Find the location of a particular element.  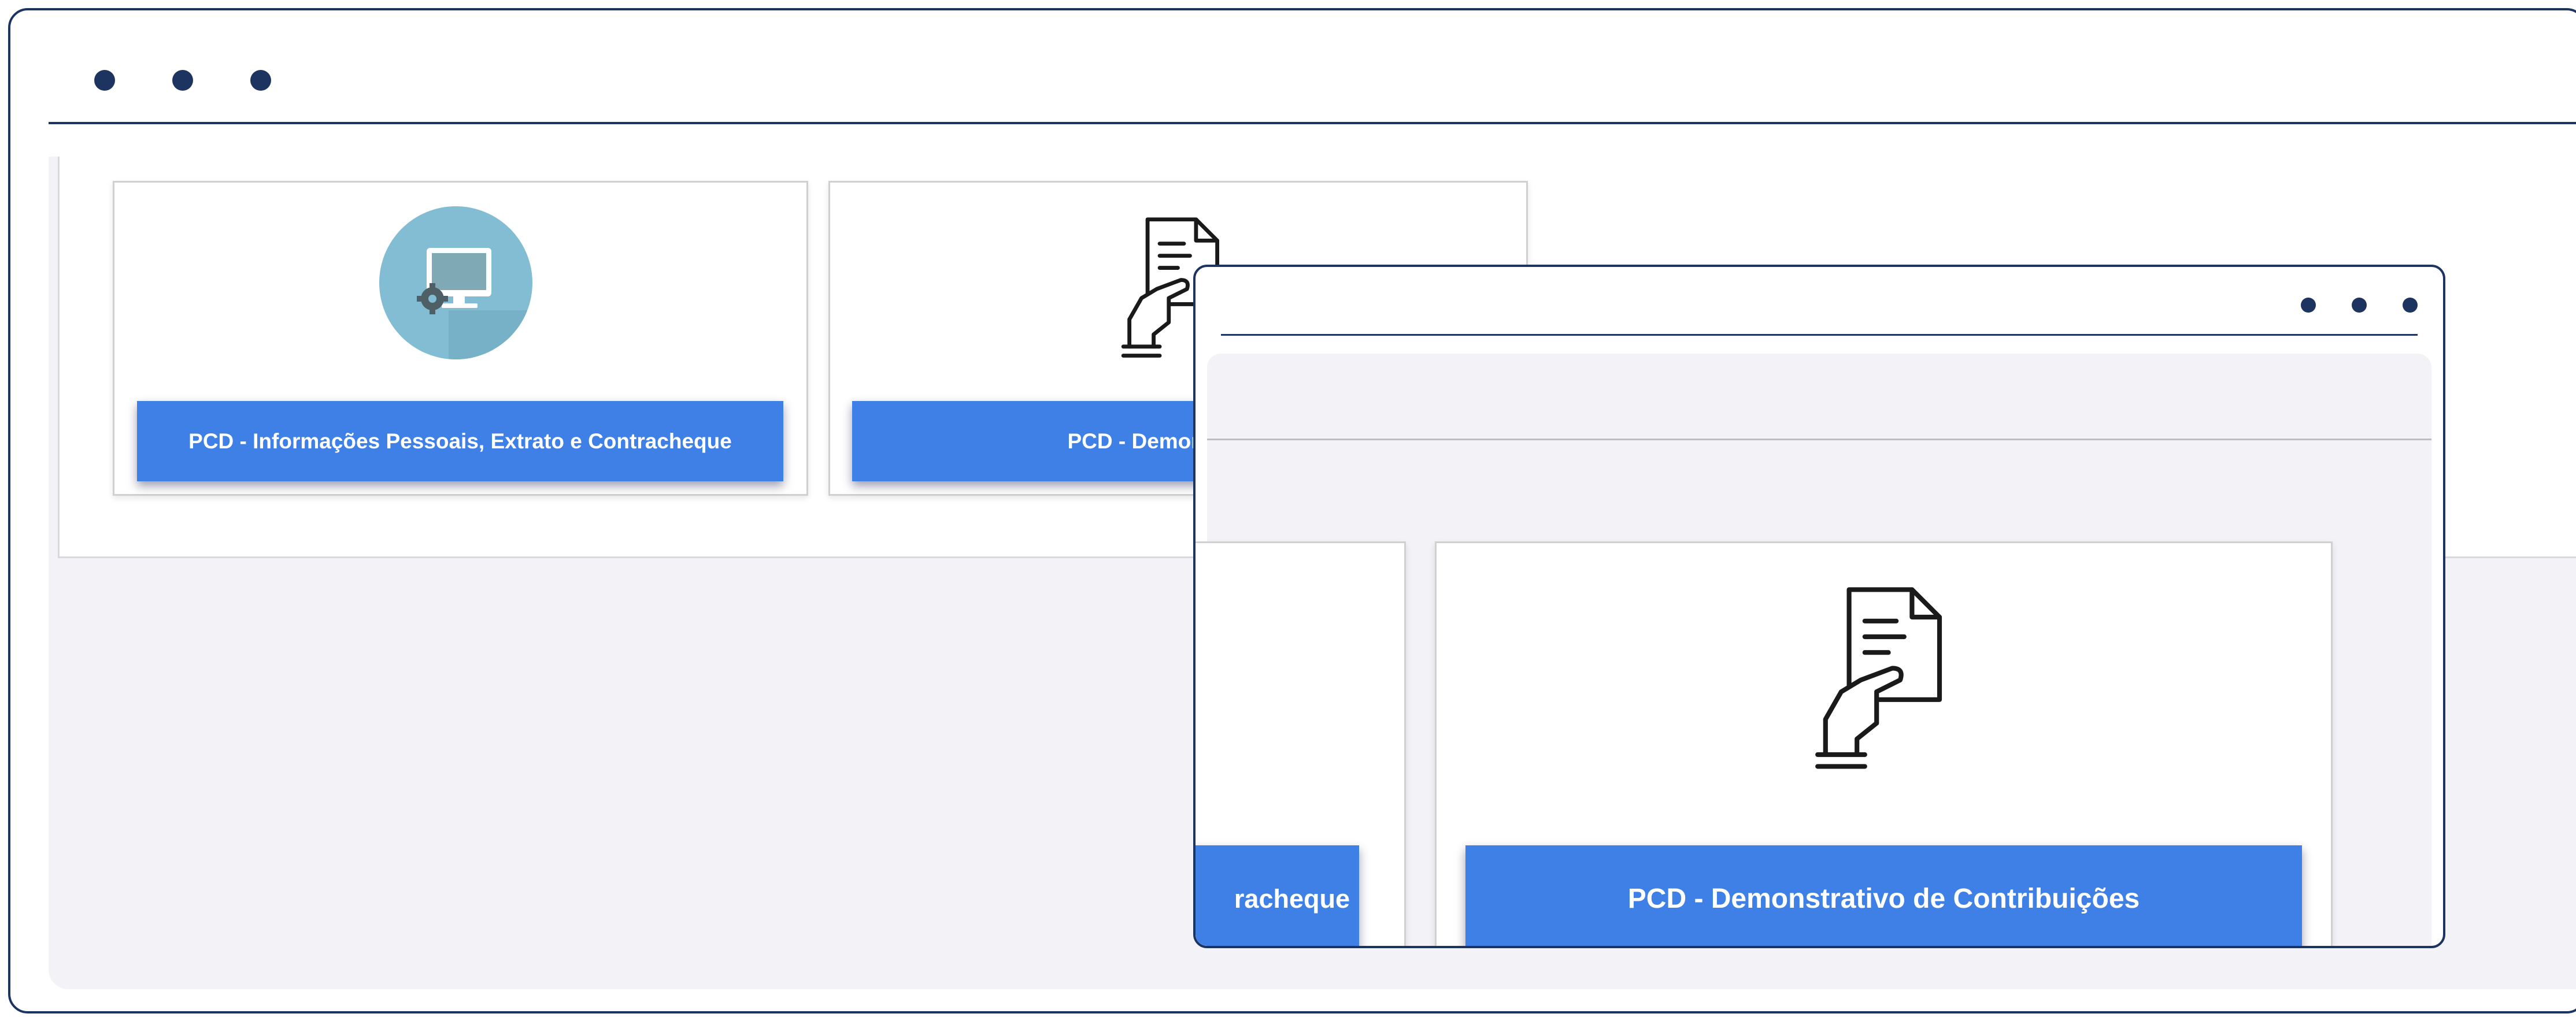

personal-info-button-zoomed: racheque is located at coordinates (1278, 895).